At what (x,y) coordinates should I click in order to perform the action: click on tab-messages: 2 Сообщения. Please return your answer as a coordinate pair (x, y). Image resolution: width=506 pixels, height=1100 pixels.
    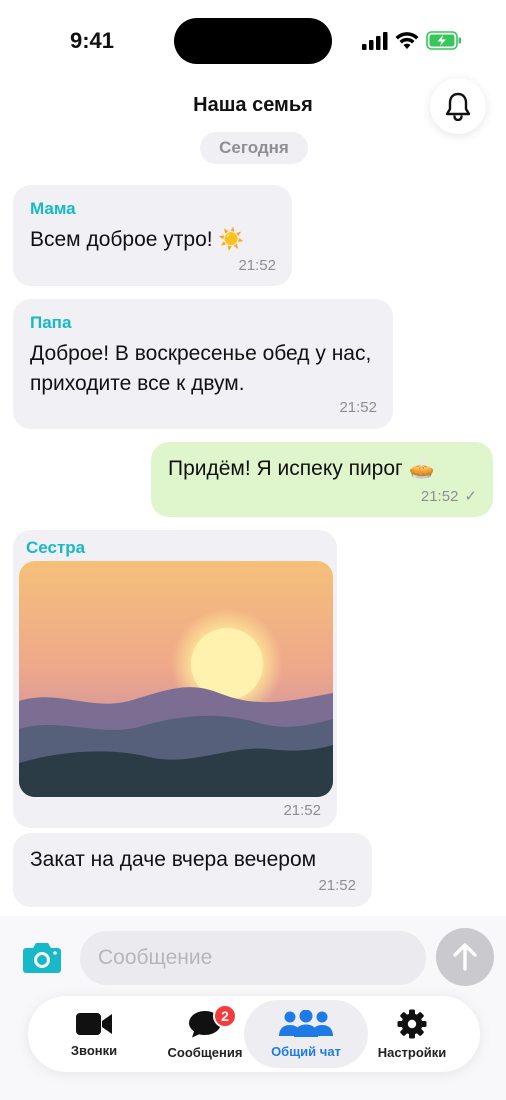
    Looking at the image, I should click on (205, 1034).